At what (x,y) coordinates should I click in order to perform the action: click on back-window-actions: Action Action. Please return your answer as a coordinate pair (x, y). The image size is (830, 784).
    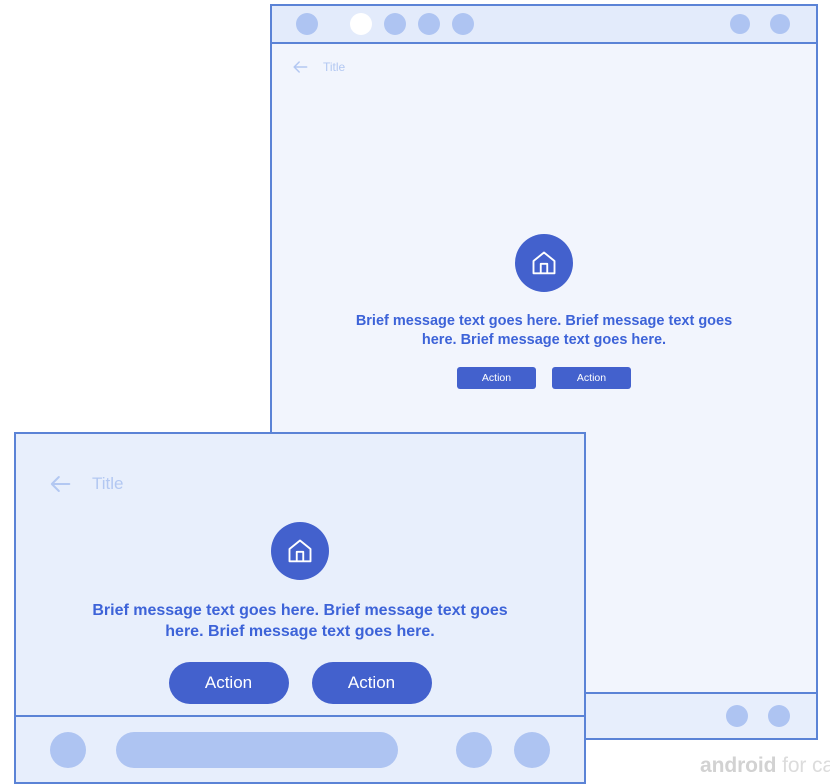
    Looking at the image, I should click on (544, 378).